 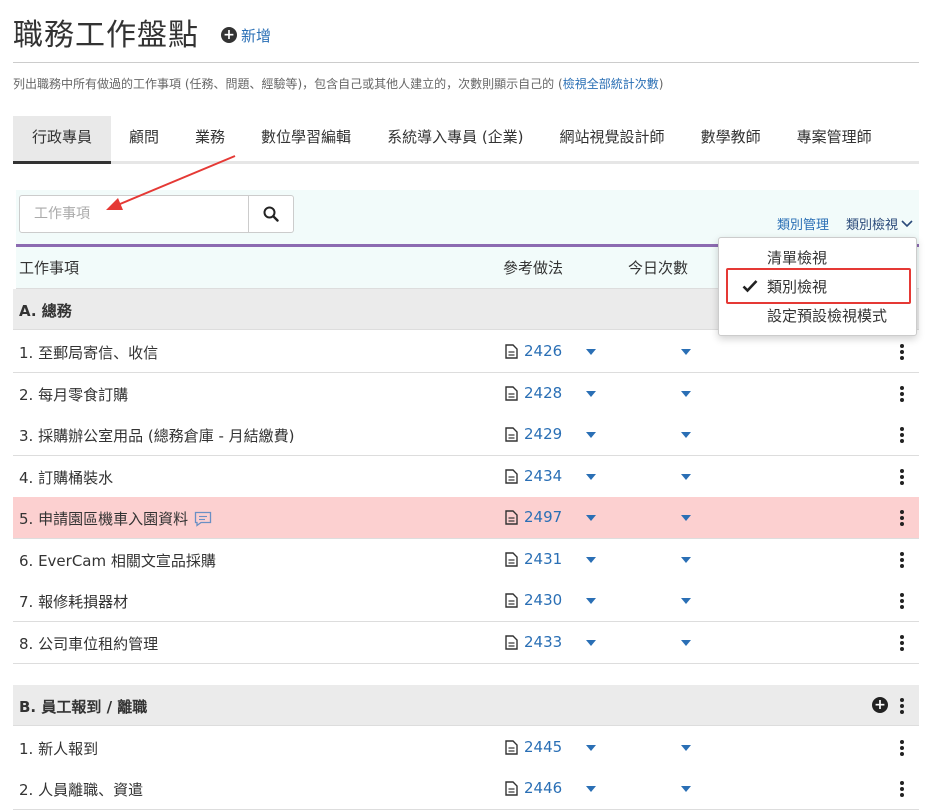 I want to click on tab-3: 數位學習編輯, so click(x=306, y=138).